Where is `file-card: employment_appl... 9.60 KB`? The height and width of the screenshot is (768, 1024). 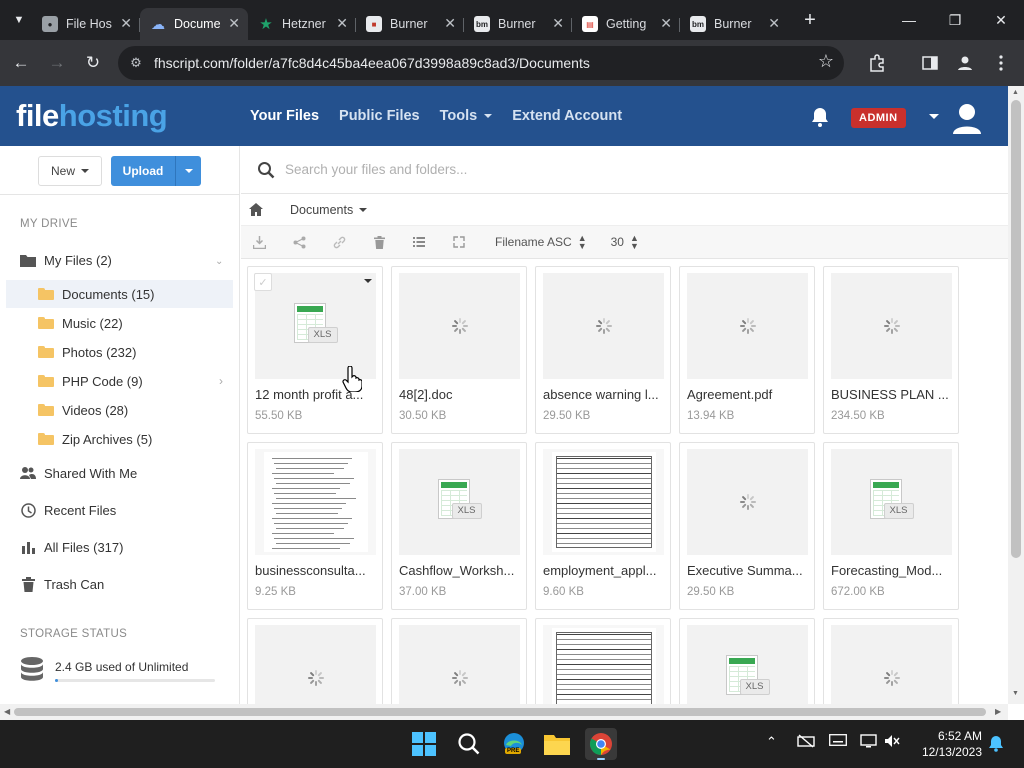 file-card: employment_appl... 9.60 KB is located at coordinates (603, 526).